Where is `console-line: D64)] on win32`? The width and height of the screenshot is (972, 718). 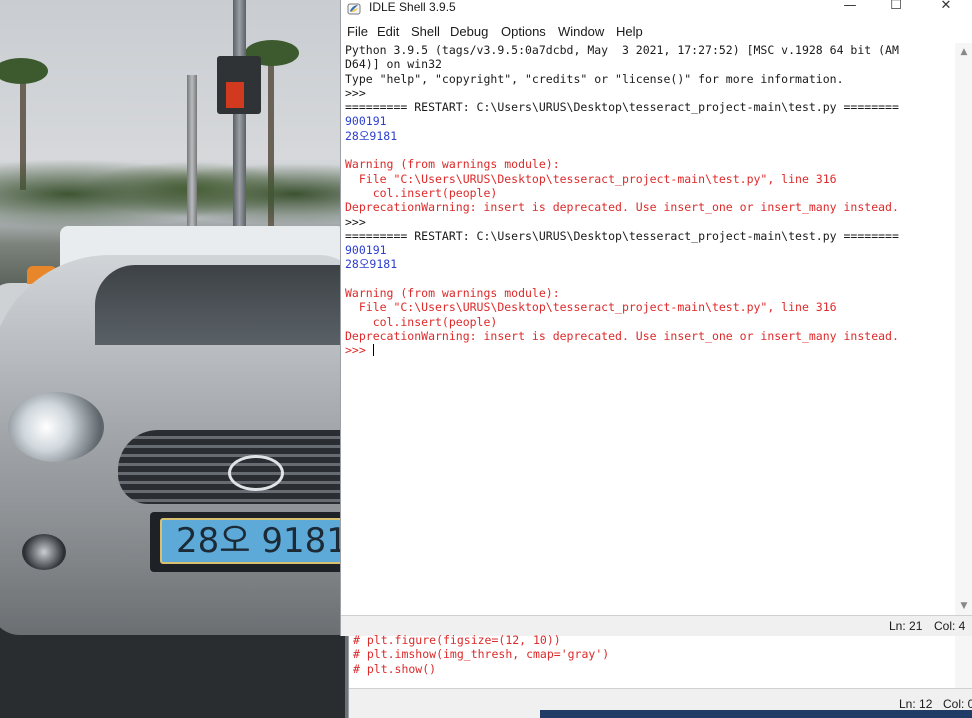
console-line: D64)] on win32 is located at coordinates (393, 64).